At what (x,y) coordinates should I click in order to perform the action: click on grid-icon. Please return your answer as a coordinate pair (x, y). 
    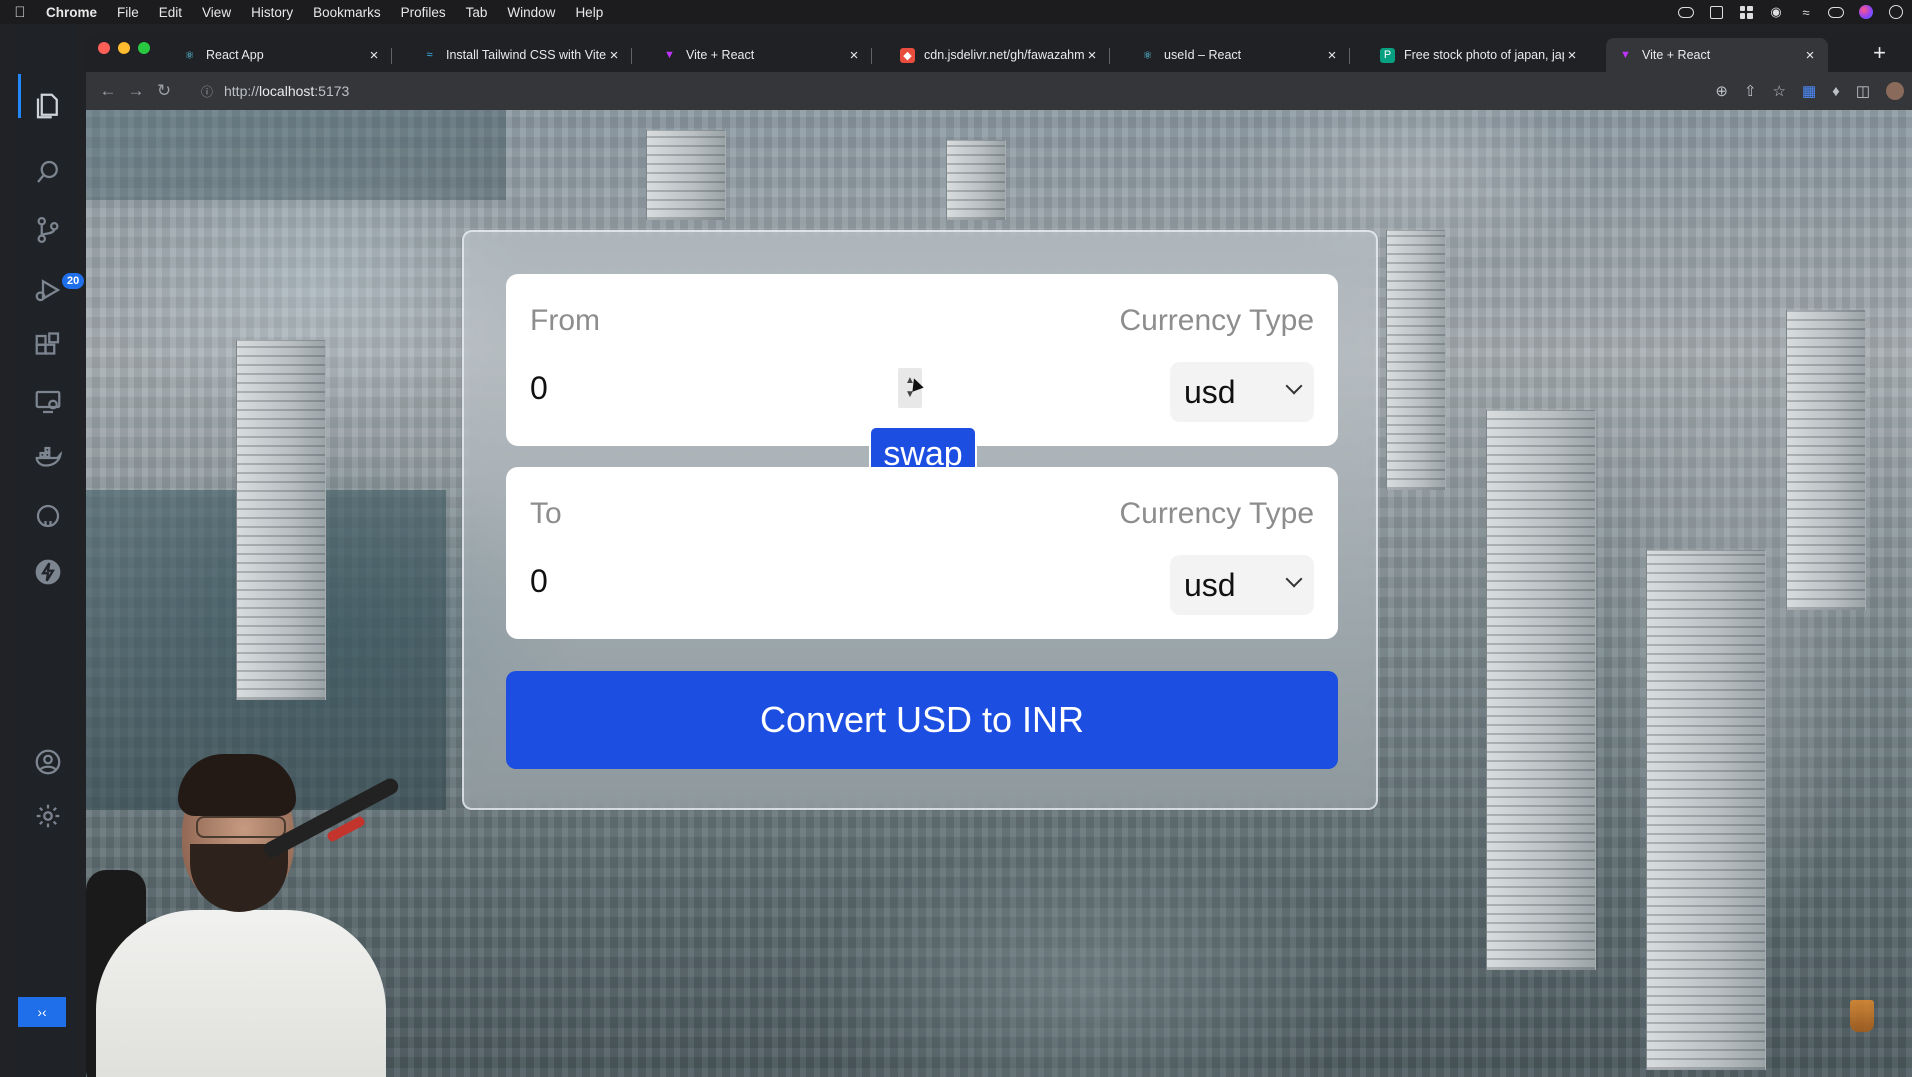
    Looking at the image, I should click on (1746, 12).